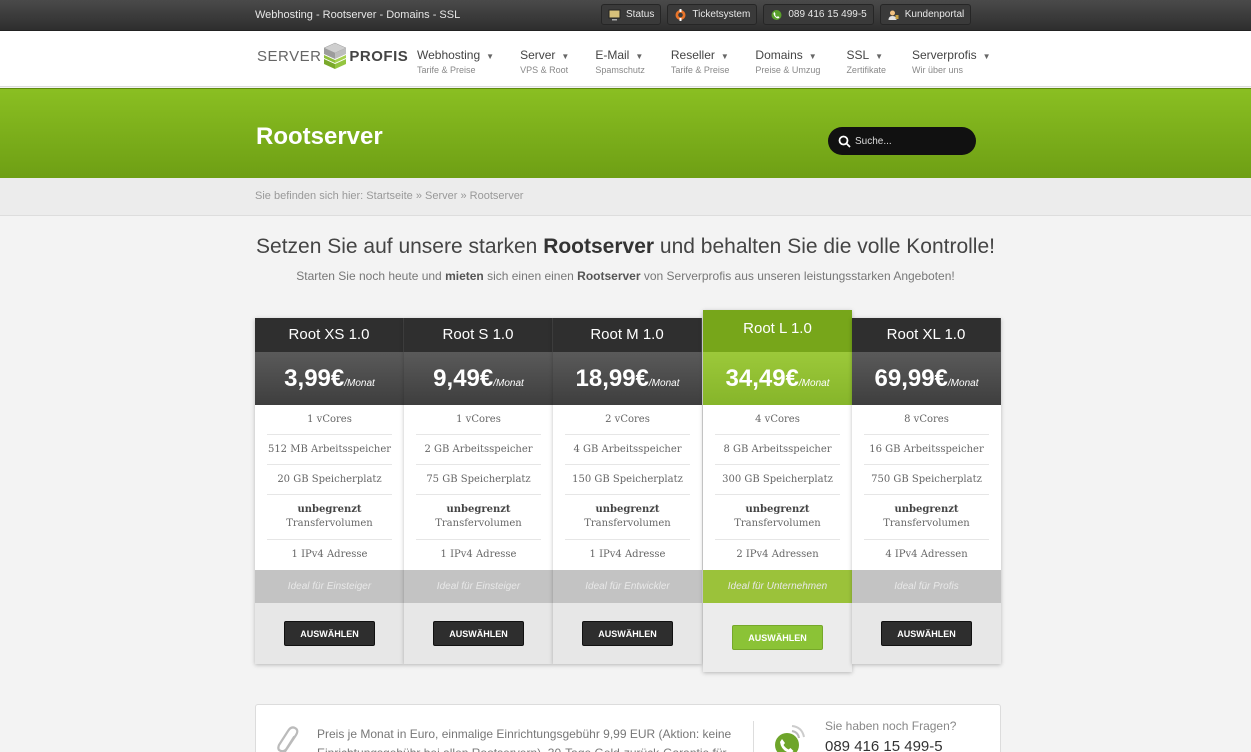 The image size is (1251, 752). What do you see at coordinates (926, 420) in the screenshot?
I see `feature-cores: 8 vCores` at bounding box center [926, 420].